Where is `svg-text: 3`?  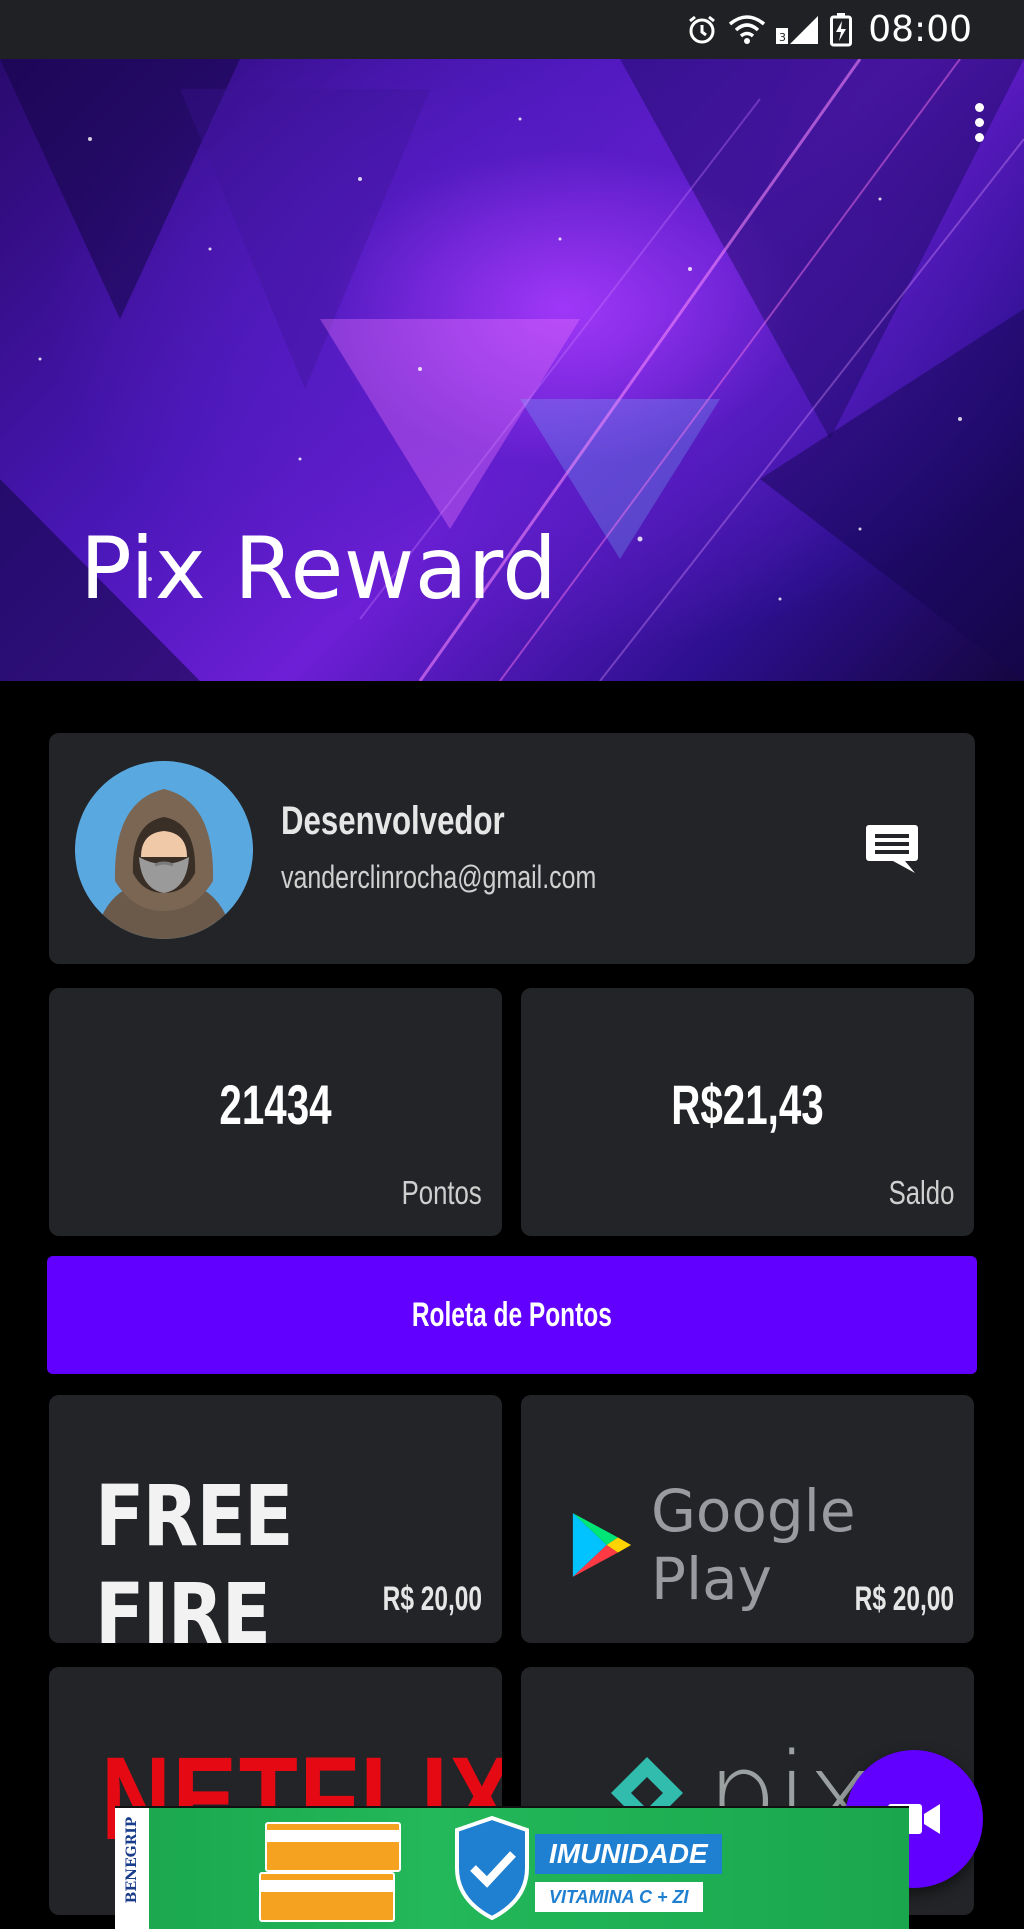 svg-text: 3 is located at coordinates (782, 37).